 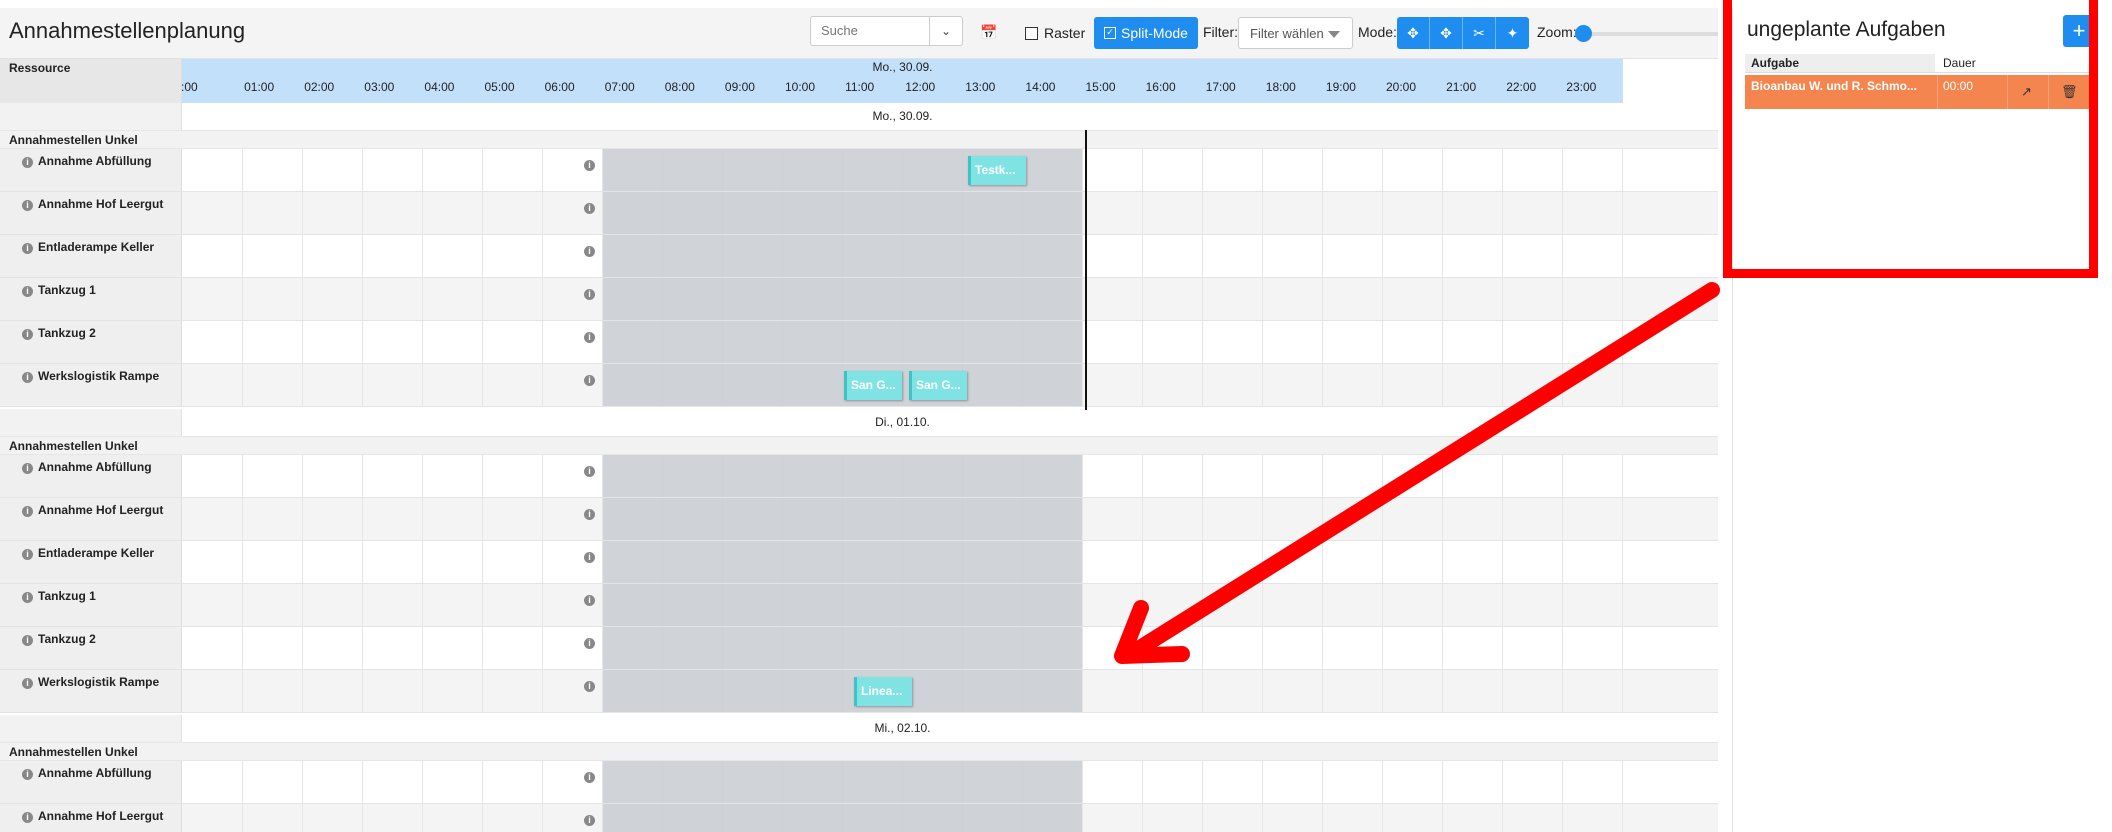 I want to click on zoom-slider-knob, so click(x=1583, y=33).